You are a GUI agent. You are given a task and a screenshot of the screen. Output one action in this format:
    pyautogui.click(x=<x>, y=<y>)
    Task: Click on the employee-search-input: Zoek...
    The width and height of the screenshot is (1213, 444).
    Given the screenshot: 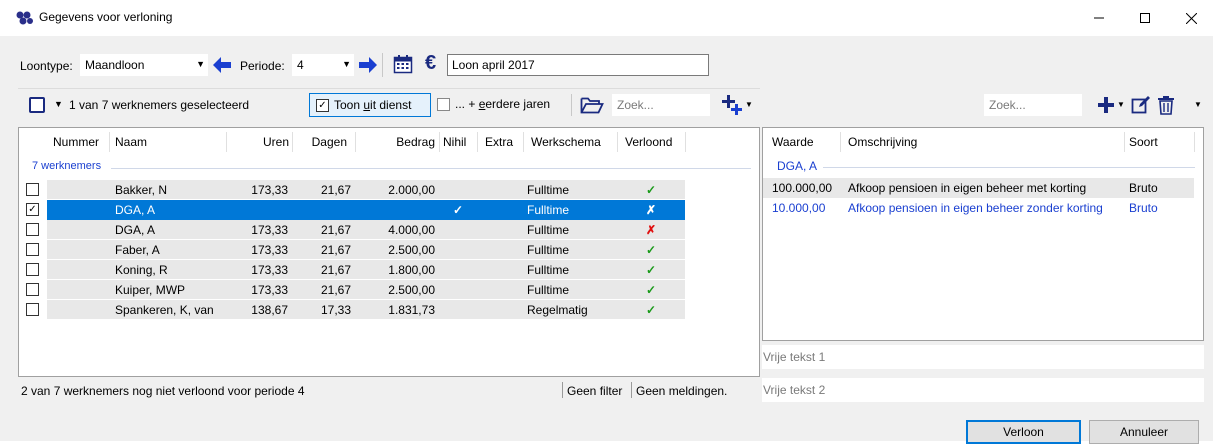 What is the action you would take?
    pyautogui.click(x=661, y=105)
    